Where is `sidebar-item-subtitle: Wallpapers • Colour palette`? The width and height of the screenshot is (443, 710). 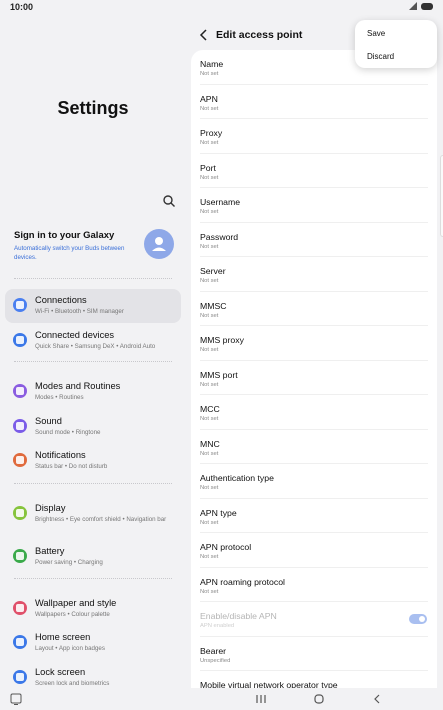 sidebar-item-subtitle: Wallpapers • Colour palette is located at coordinates (72, 614).